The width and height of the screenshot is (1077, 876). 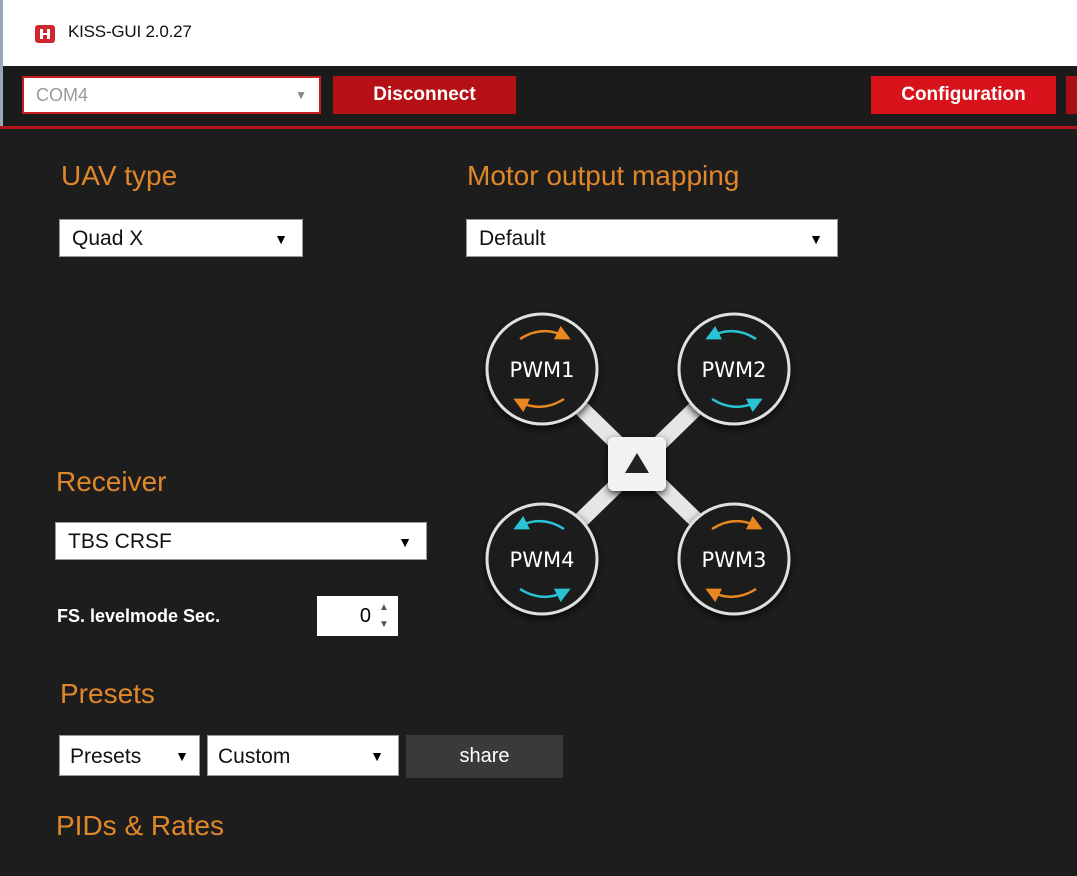 I want to click on receiver-value: TBS CRSF, so click(x=120, y=541).